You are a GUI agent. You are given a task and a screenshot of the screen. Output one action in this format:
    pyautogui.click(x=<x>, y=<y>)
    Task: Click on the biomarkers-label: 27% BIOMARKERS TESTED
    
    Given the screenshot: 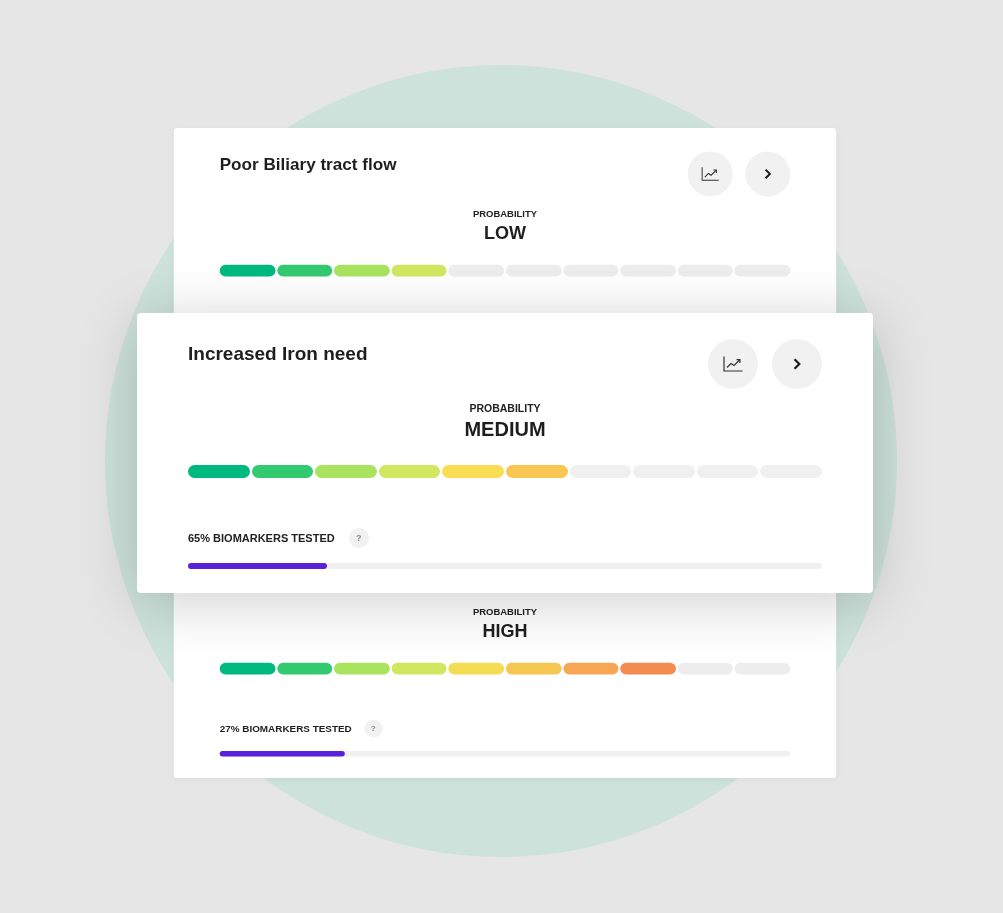 What is the action you would take?
    pyautogui.click(x=285, y=728)
    